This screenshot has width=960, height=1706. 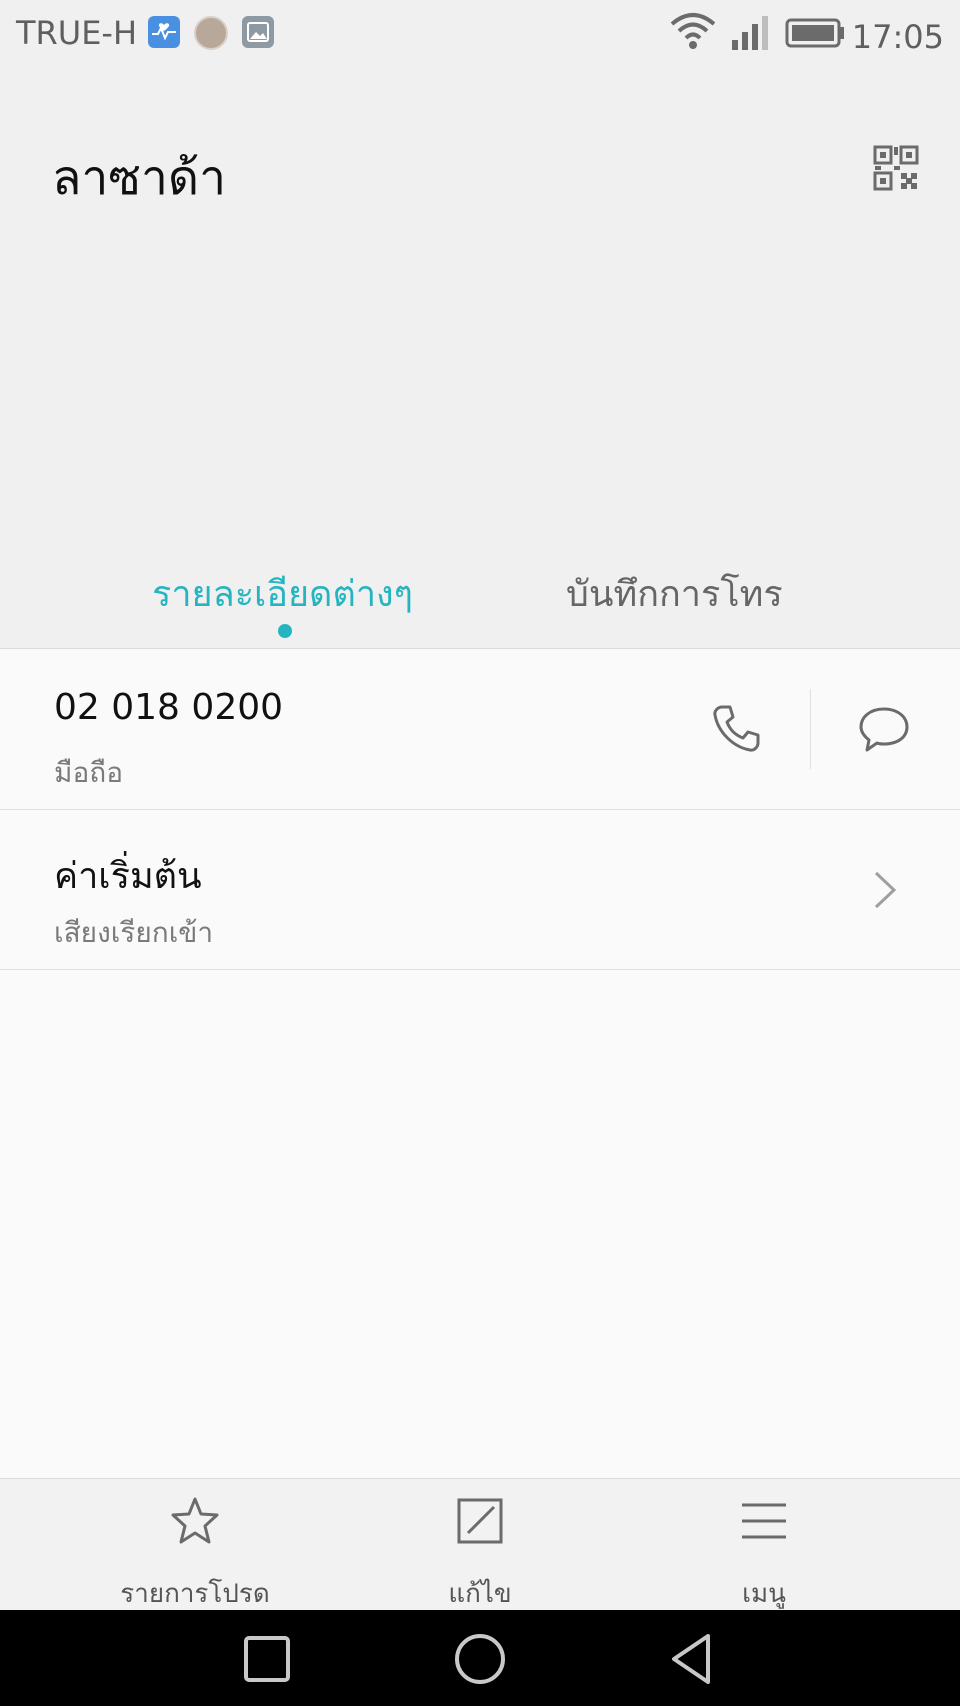 I want to click on battery-icon, so click(x=814, y=33).